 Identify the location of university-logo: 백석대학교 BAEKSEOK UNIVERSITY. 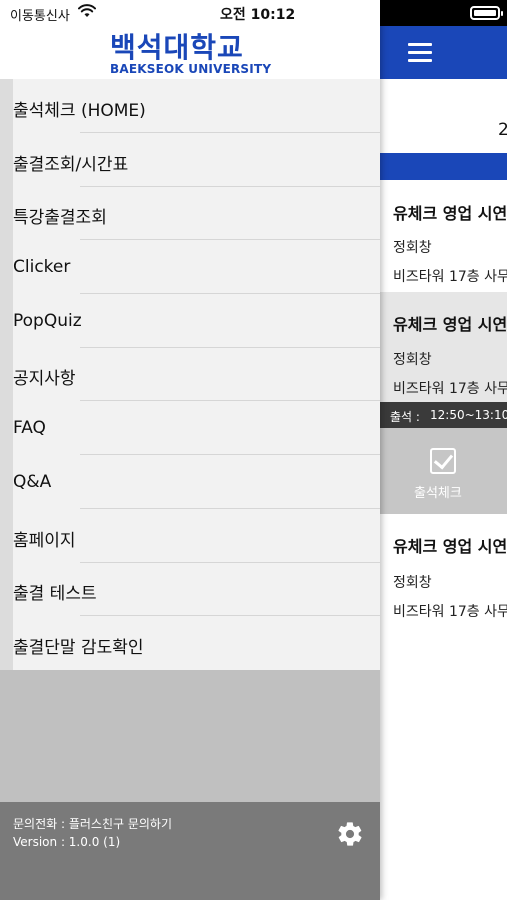
(190, 52).